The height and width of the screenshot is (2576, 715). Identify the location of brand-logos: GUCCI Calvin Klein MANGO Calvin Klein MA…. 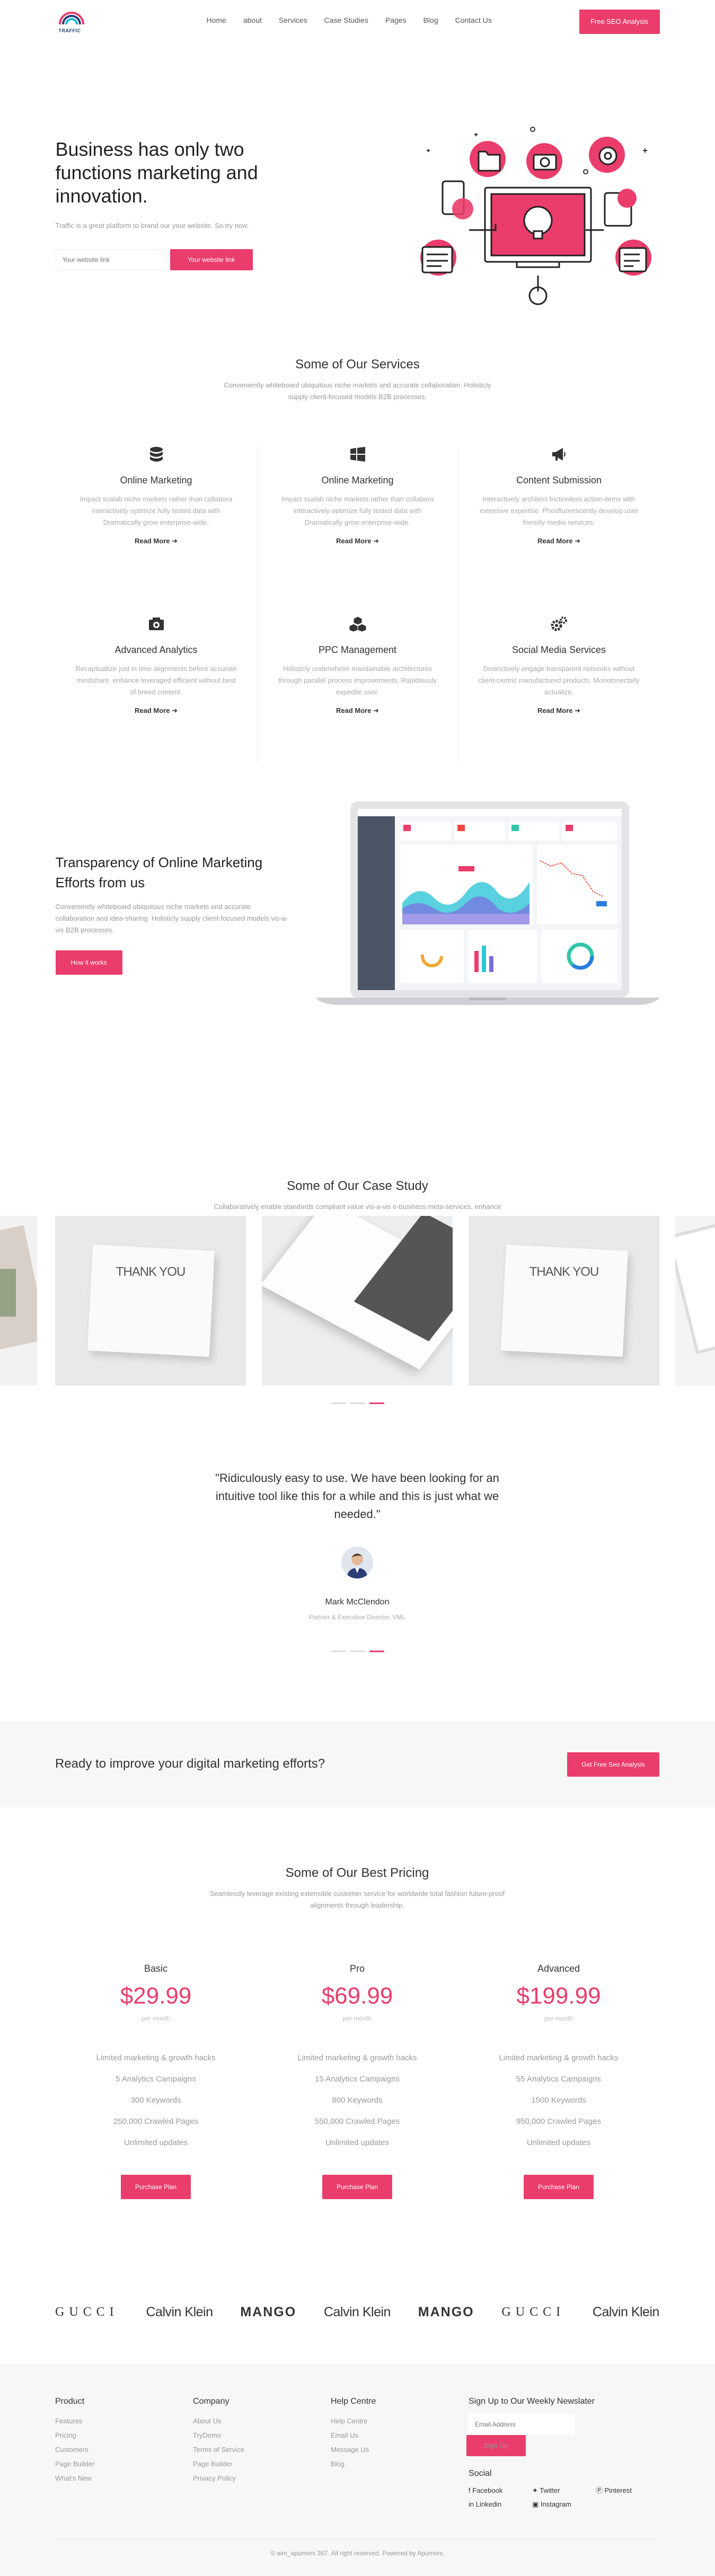
(357, 2312).